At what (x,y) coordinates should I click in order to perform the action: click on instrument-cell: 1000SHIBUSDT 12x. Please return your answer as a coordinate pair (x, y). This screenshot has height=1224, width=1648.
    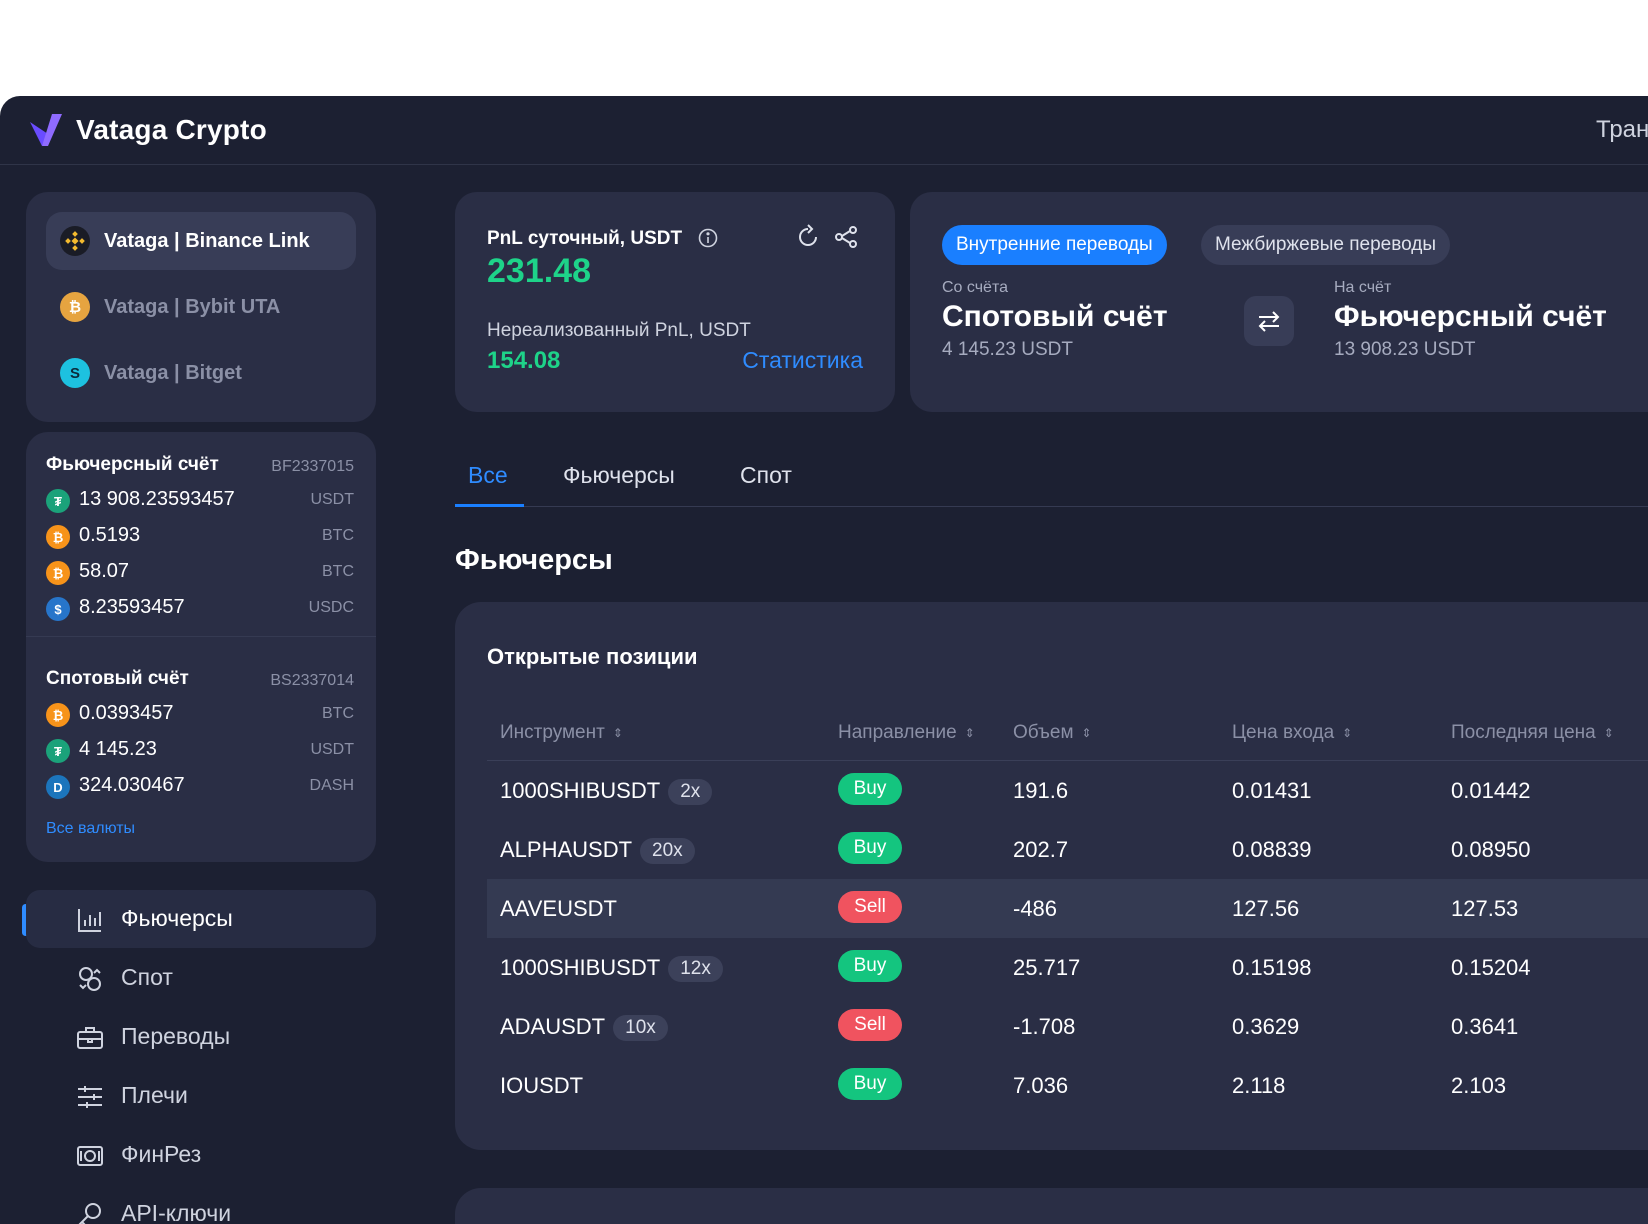
    Looking at the image, I should click on (611, 969).